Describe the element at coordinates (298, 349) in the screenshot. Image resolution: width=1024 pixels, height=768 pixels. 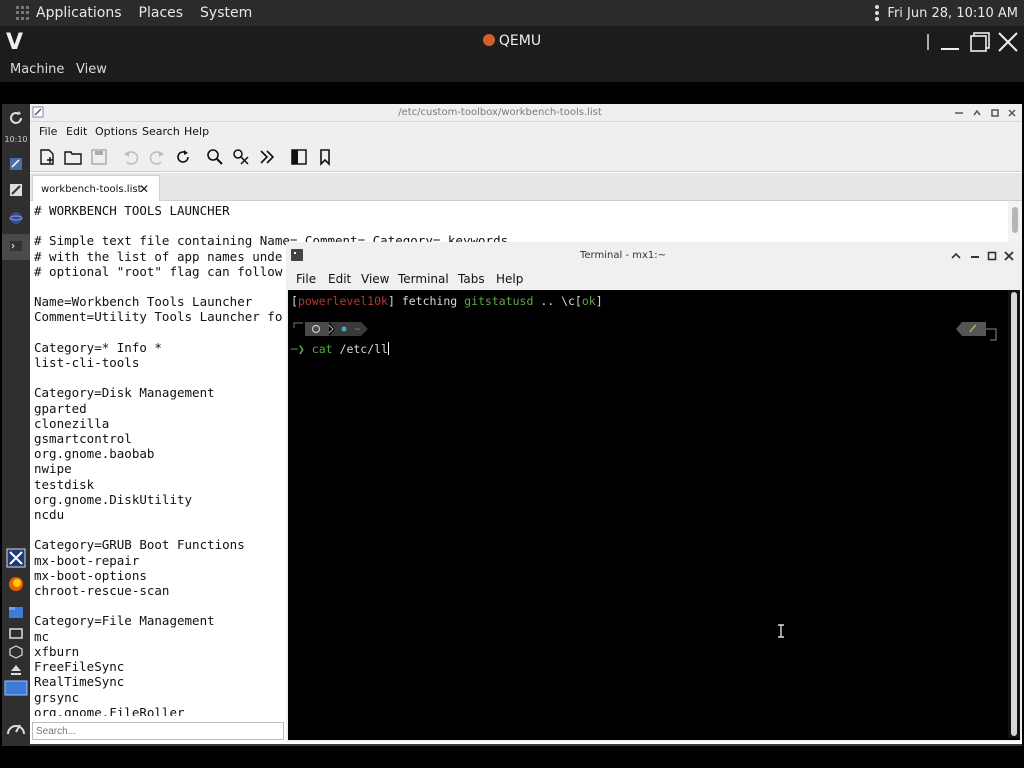
I see `prompt-arrow: ─❯` at that location.